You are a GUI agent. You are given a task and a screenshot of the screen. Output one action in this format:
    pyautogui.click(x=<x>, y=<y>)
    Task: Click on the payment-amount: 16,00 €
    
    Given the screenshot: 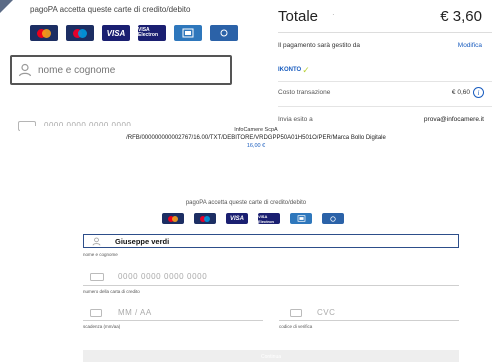 What is the action you would take?
    pyautogui.click(x=256, y=146)
    